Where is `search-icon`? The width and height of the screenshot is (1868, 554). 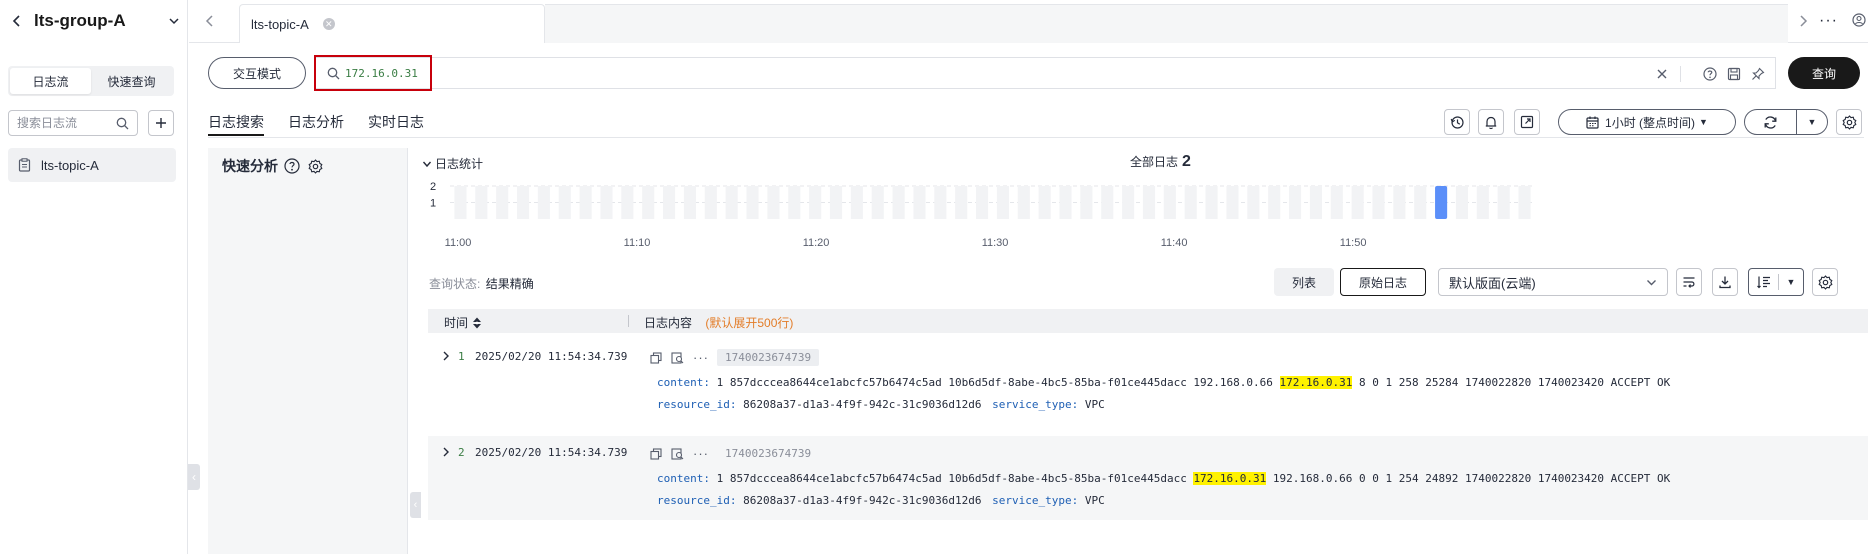 search-icon is located at coordinates (122, 123).